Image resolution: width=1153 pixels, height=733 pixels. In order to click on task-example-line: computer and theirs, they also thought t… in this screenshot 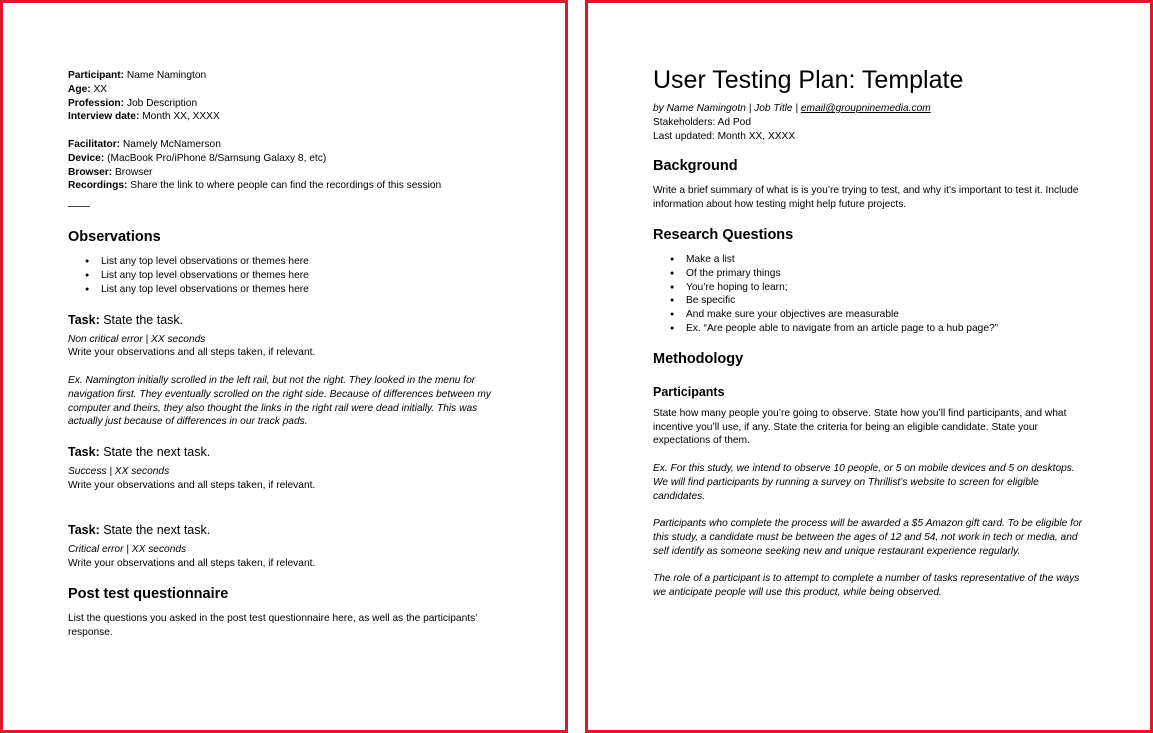, I will do `click(273, 408)`.